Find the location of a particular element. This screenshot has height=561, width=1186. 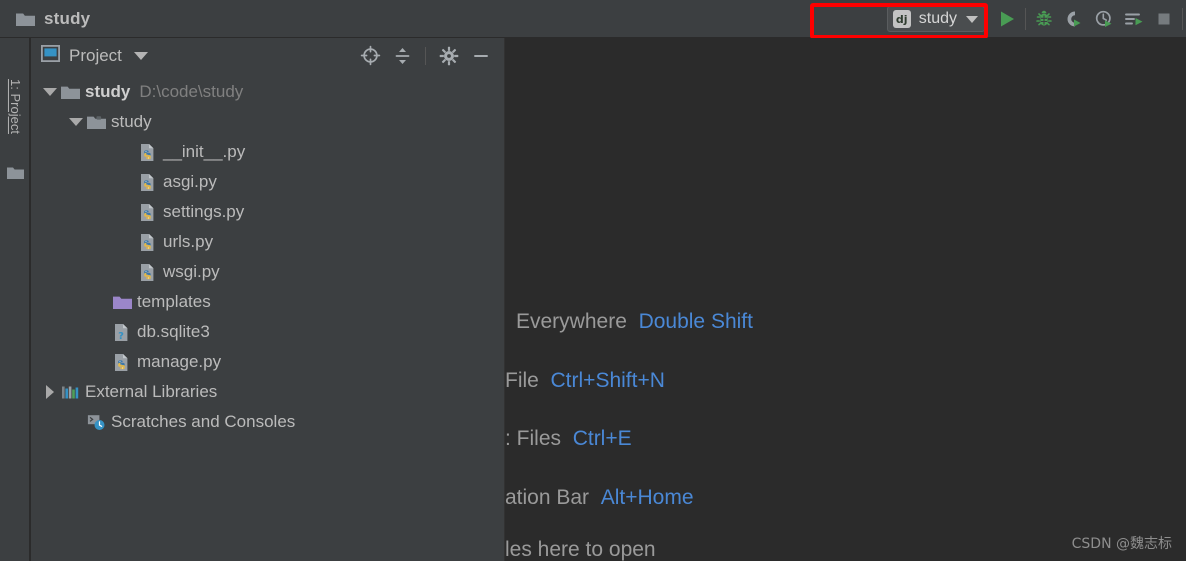

run-configuration-selector: dj study is located at coordinates (935, 19).